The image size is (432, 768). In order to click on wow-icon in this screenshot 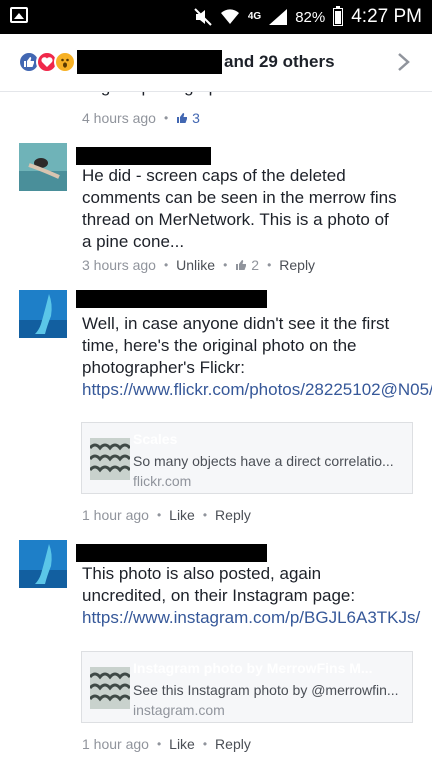, I will do `click(65, 62)`.